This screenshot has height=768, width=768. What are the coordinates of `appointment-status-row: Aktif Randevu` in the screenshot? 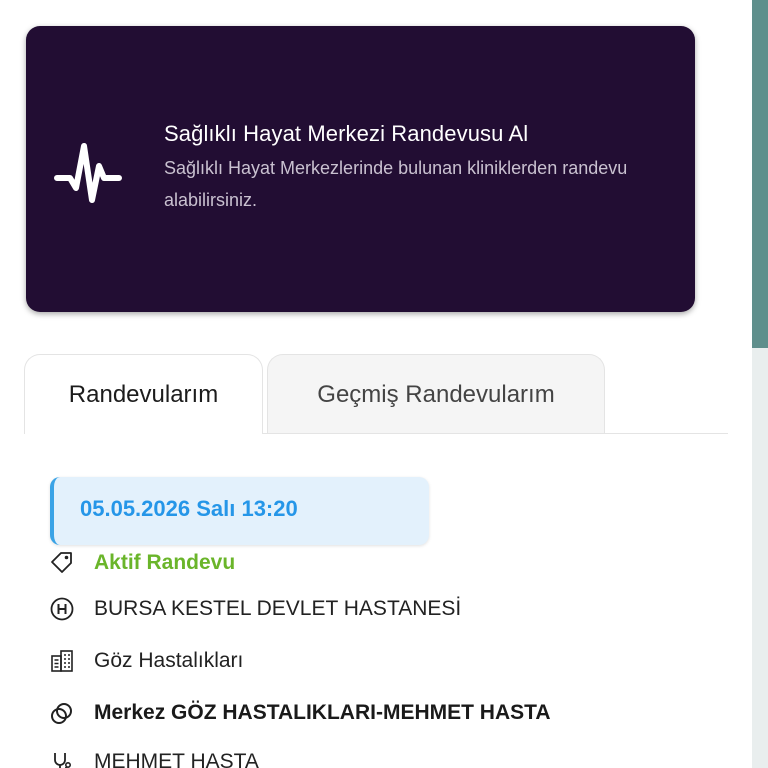 It's located at (141, 563).